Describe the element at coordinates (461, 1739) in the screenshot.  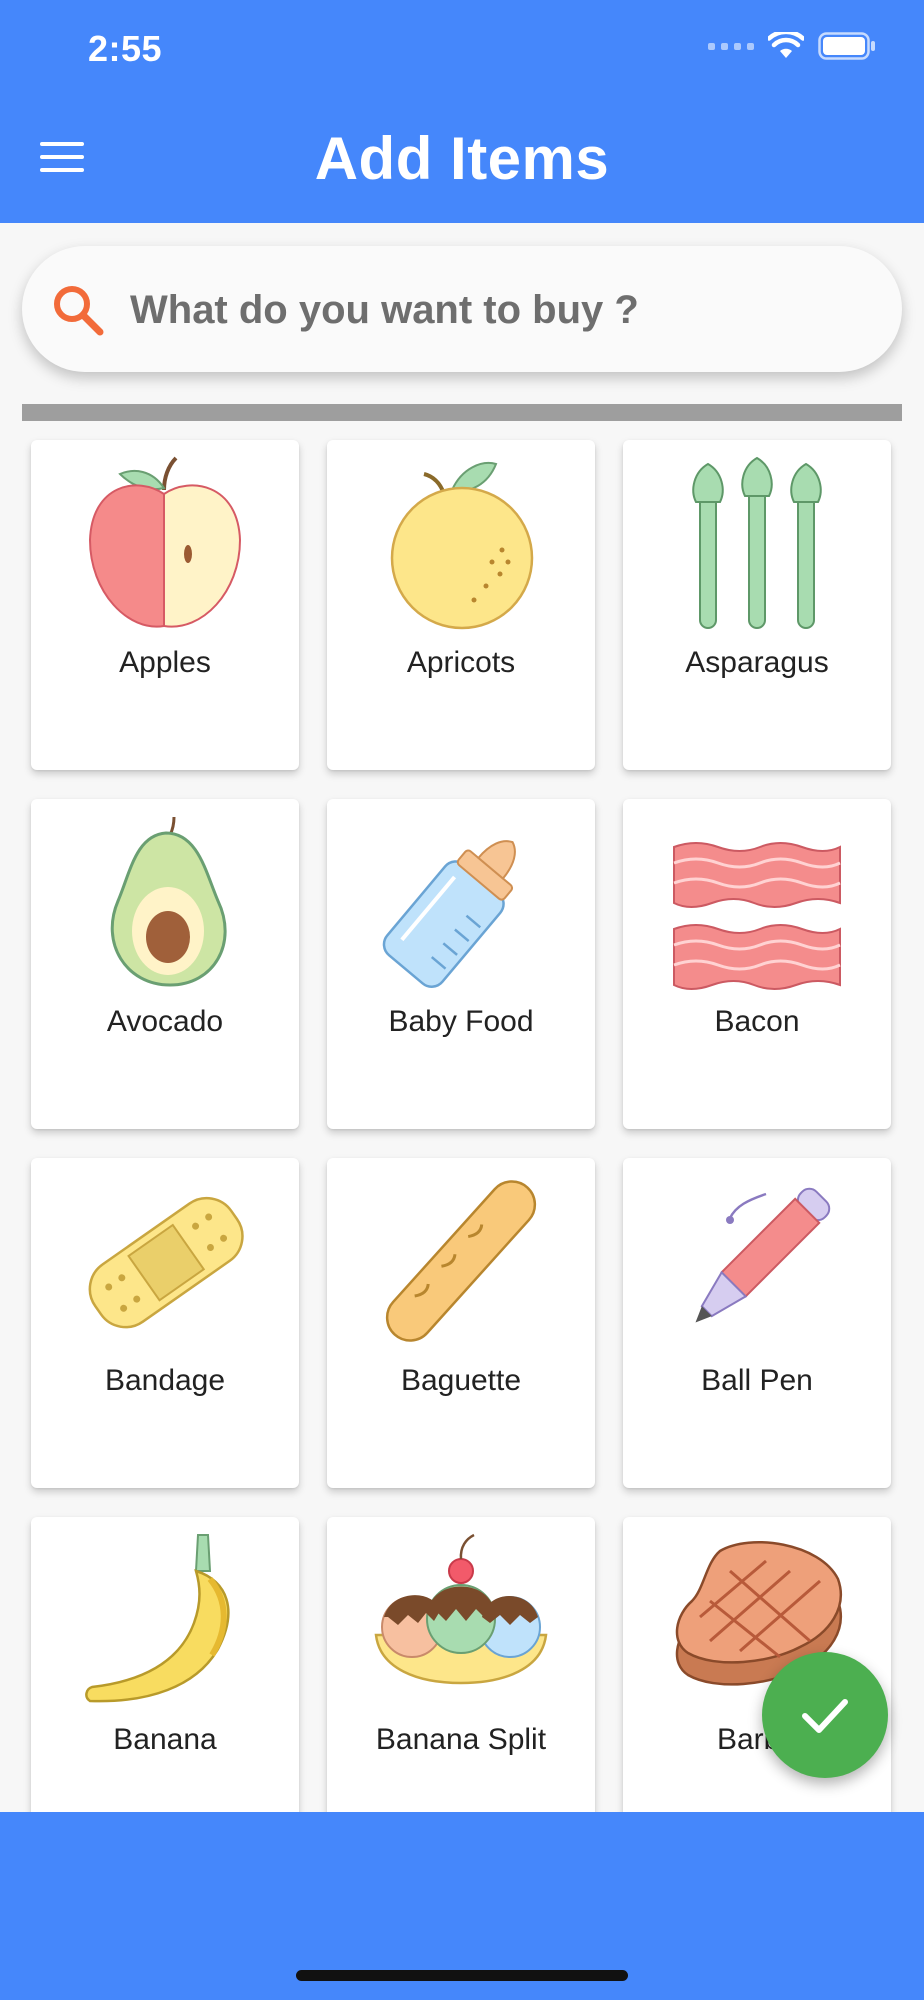
I see `item-label: Banana Split` at that location.